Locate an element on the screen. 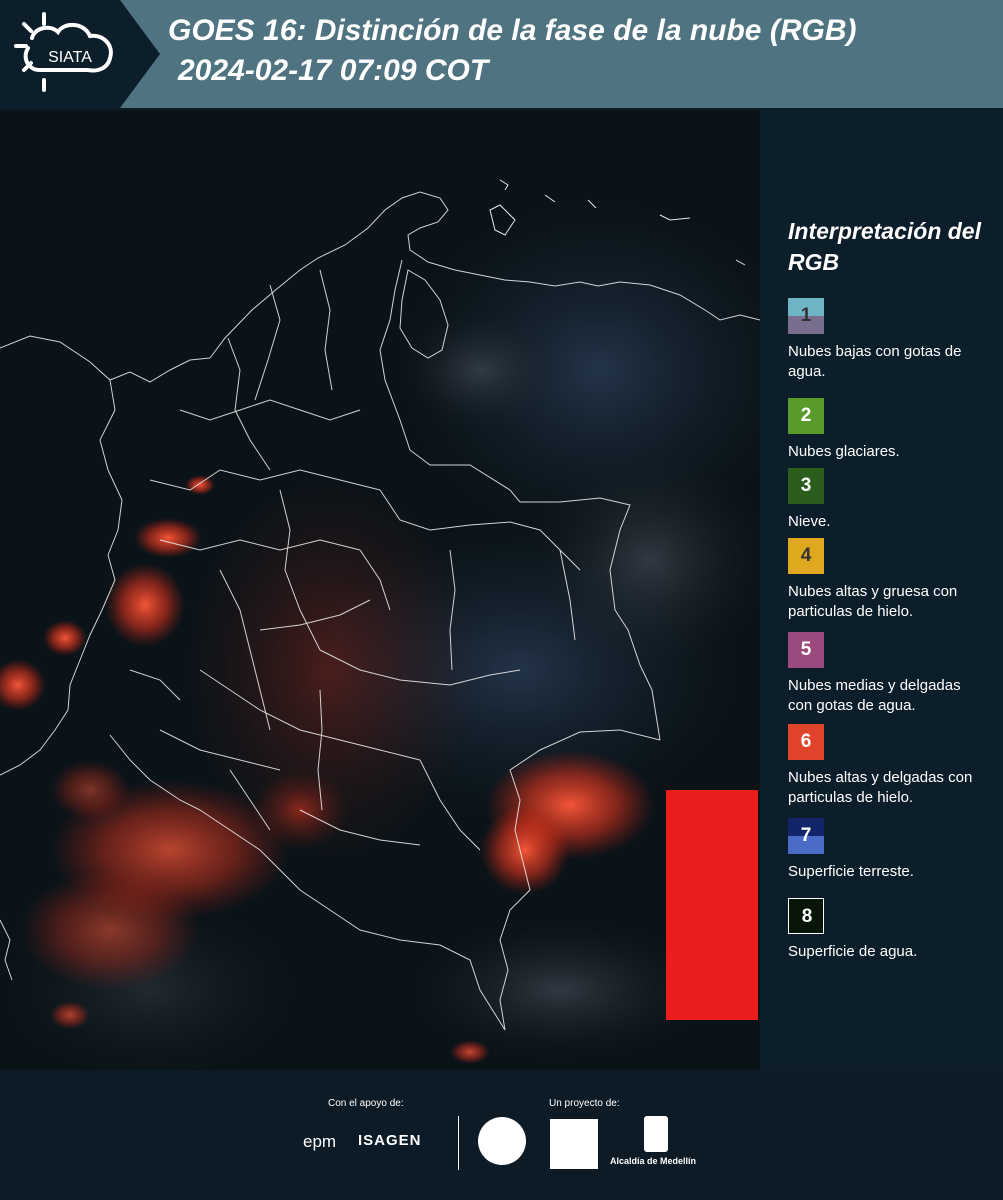 Image resolution: width=1003 pixels, height=1200 pixels. legend-swatch-7: 7 is located at coordinates (806, 836).